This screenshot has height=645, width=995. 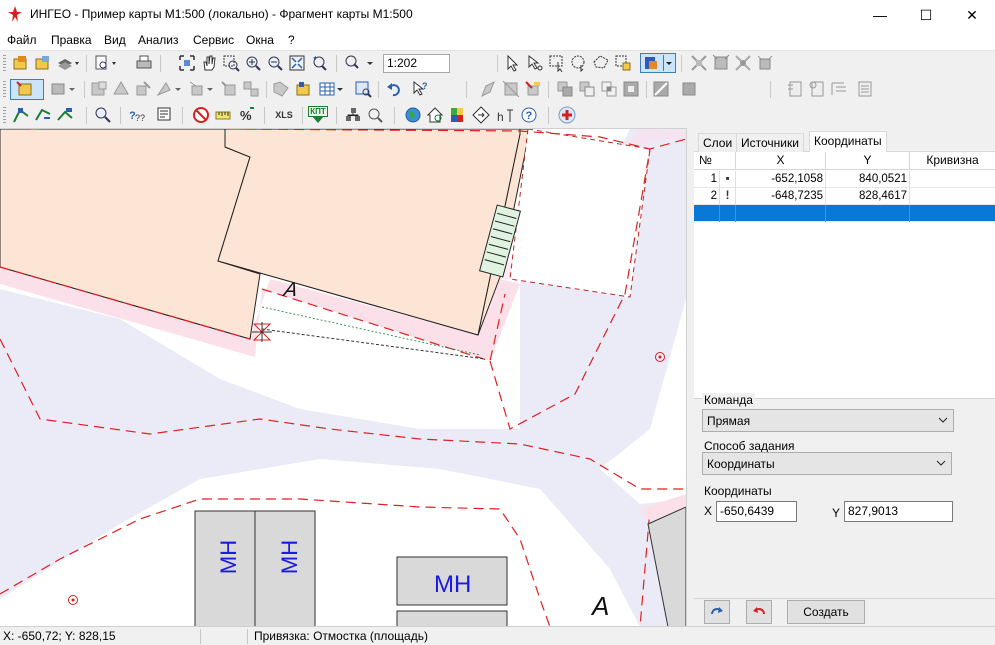 I want to click on select-arrow-icon, so click(x=513, y=63).